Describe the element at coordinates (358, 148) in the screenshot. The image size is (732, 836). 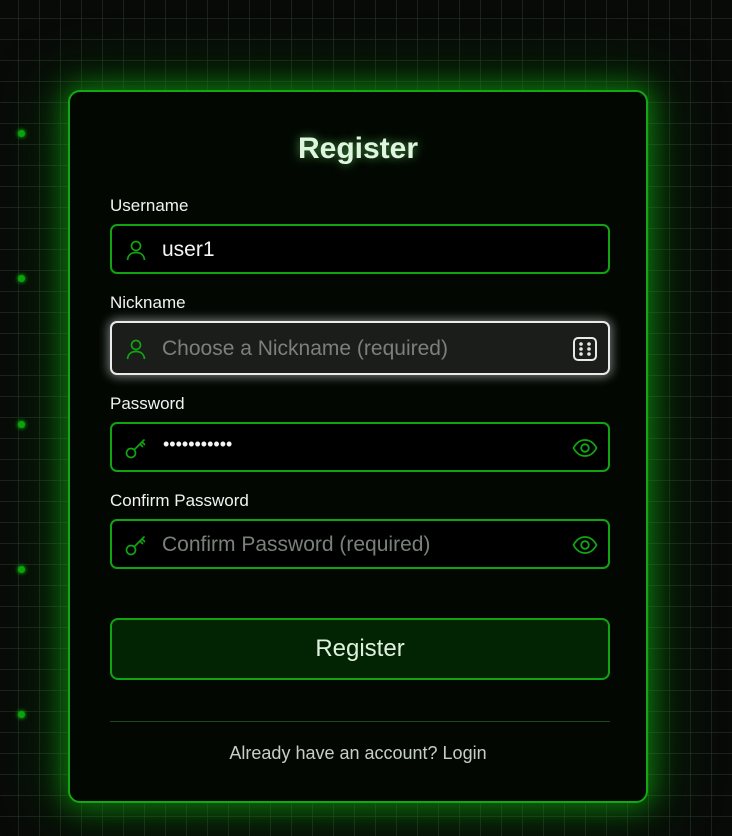
I see `page-title: Register` at that location.